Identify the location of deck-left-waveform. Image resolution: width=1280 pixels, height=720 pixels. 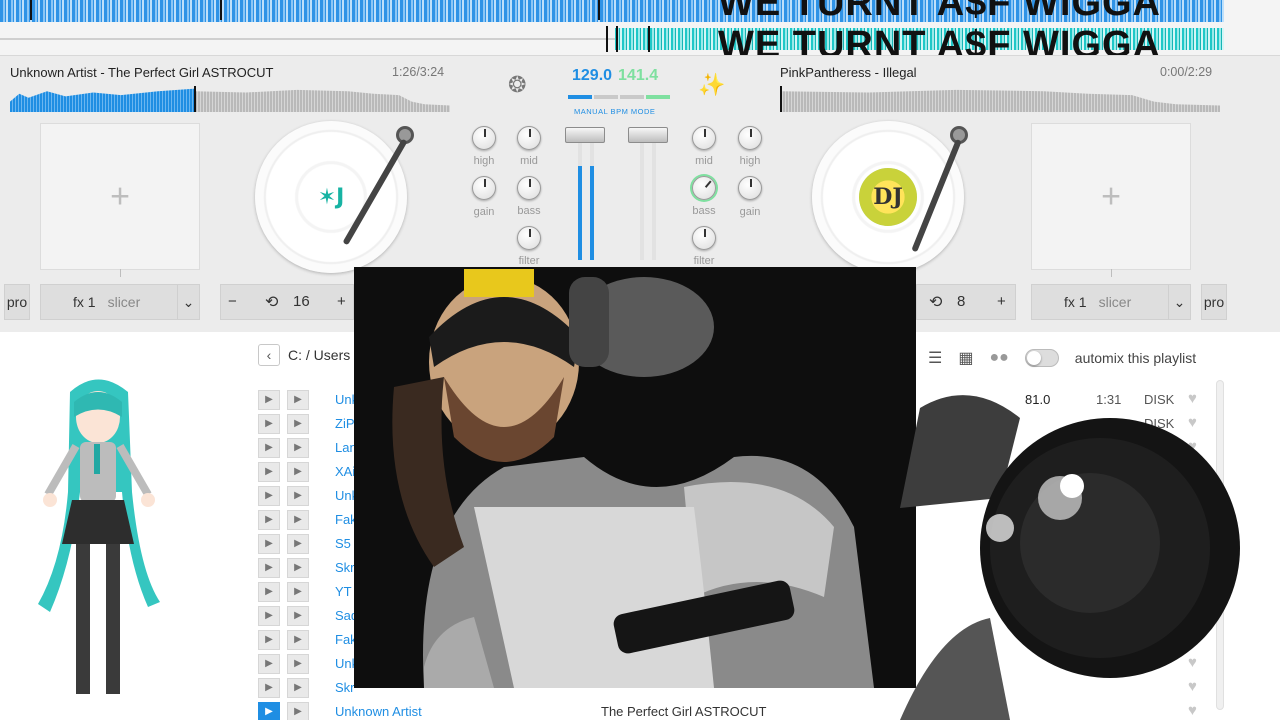
(230, 99).